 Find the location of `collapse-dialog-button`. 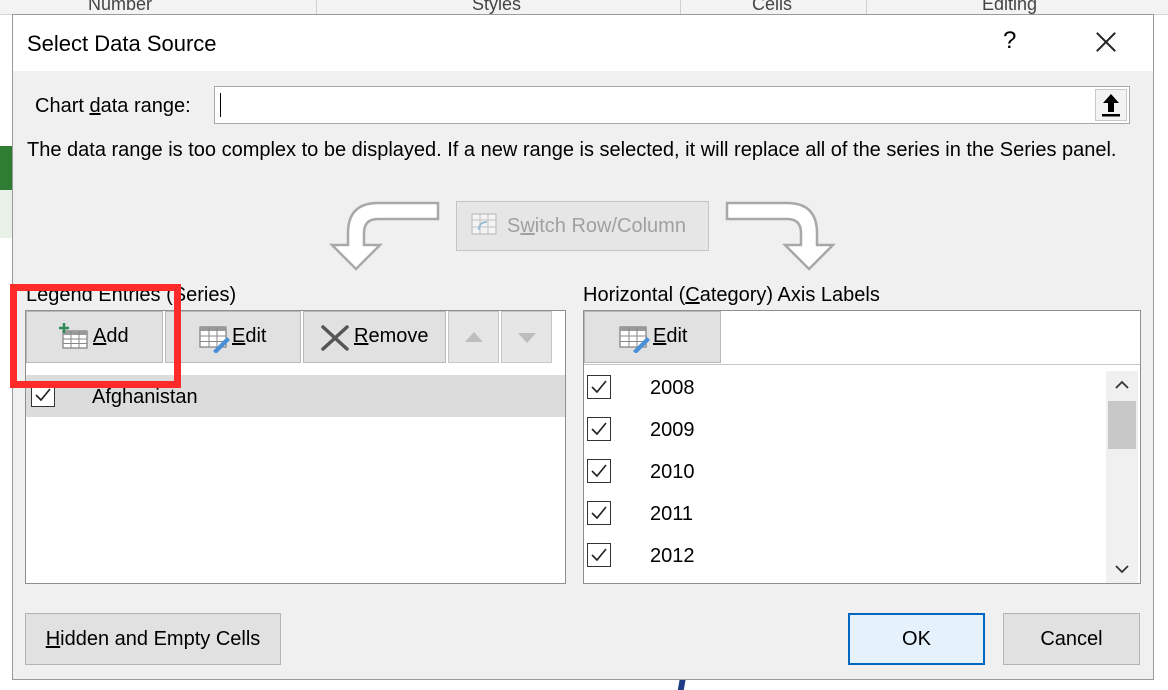

collapse-dialog-button is located at coordinates (1111, 105).